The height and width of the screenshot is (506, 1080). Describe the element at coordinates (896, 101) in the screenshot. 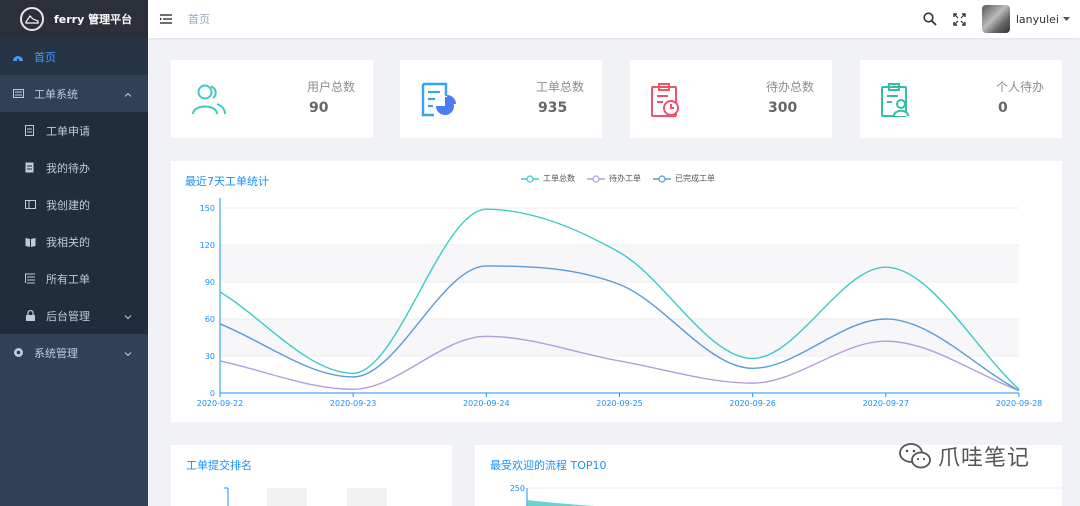

I see `clipboard-person-icon` at that location.